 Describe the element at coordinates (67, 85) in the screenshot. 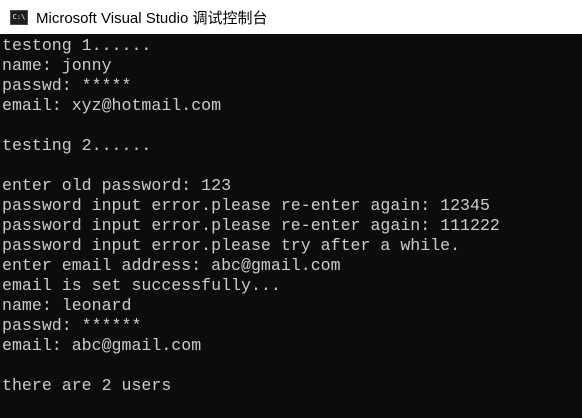

I see `console-line: passwd: *****` at that location.